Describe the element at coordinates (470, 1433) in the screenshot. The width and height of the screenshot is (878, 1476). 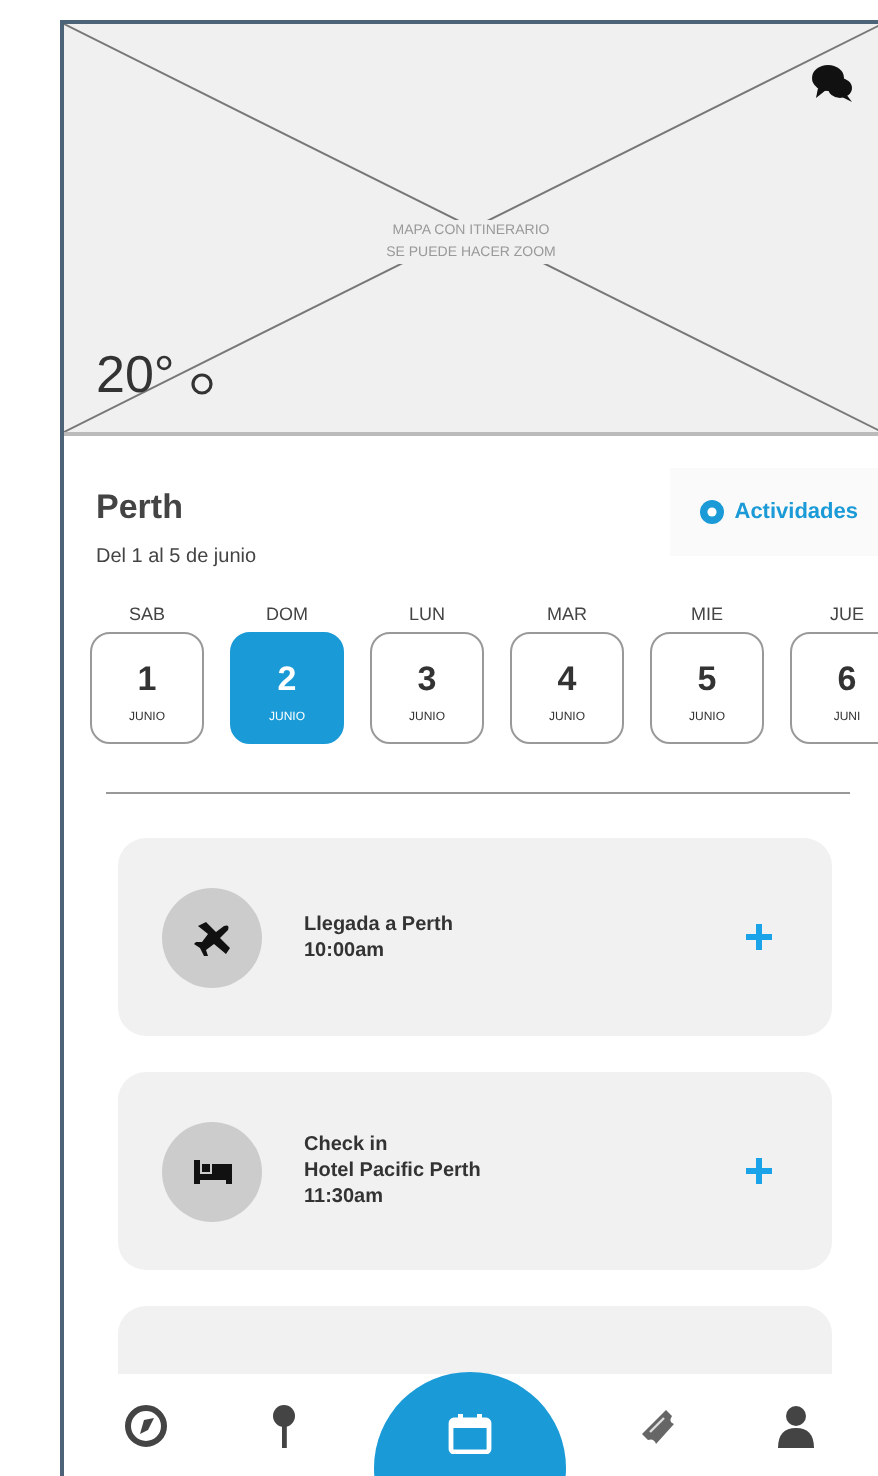
I see `calendar-icon` at that location.